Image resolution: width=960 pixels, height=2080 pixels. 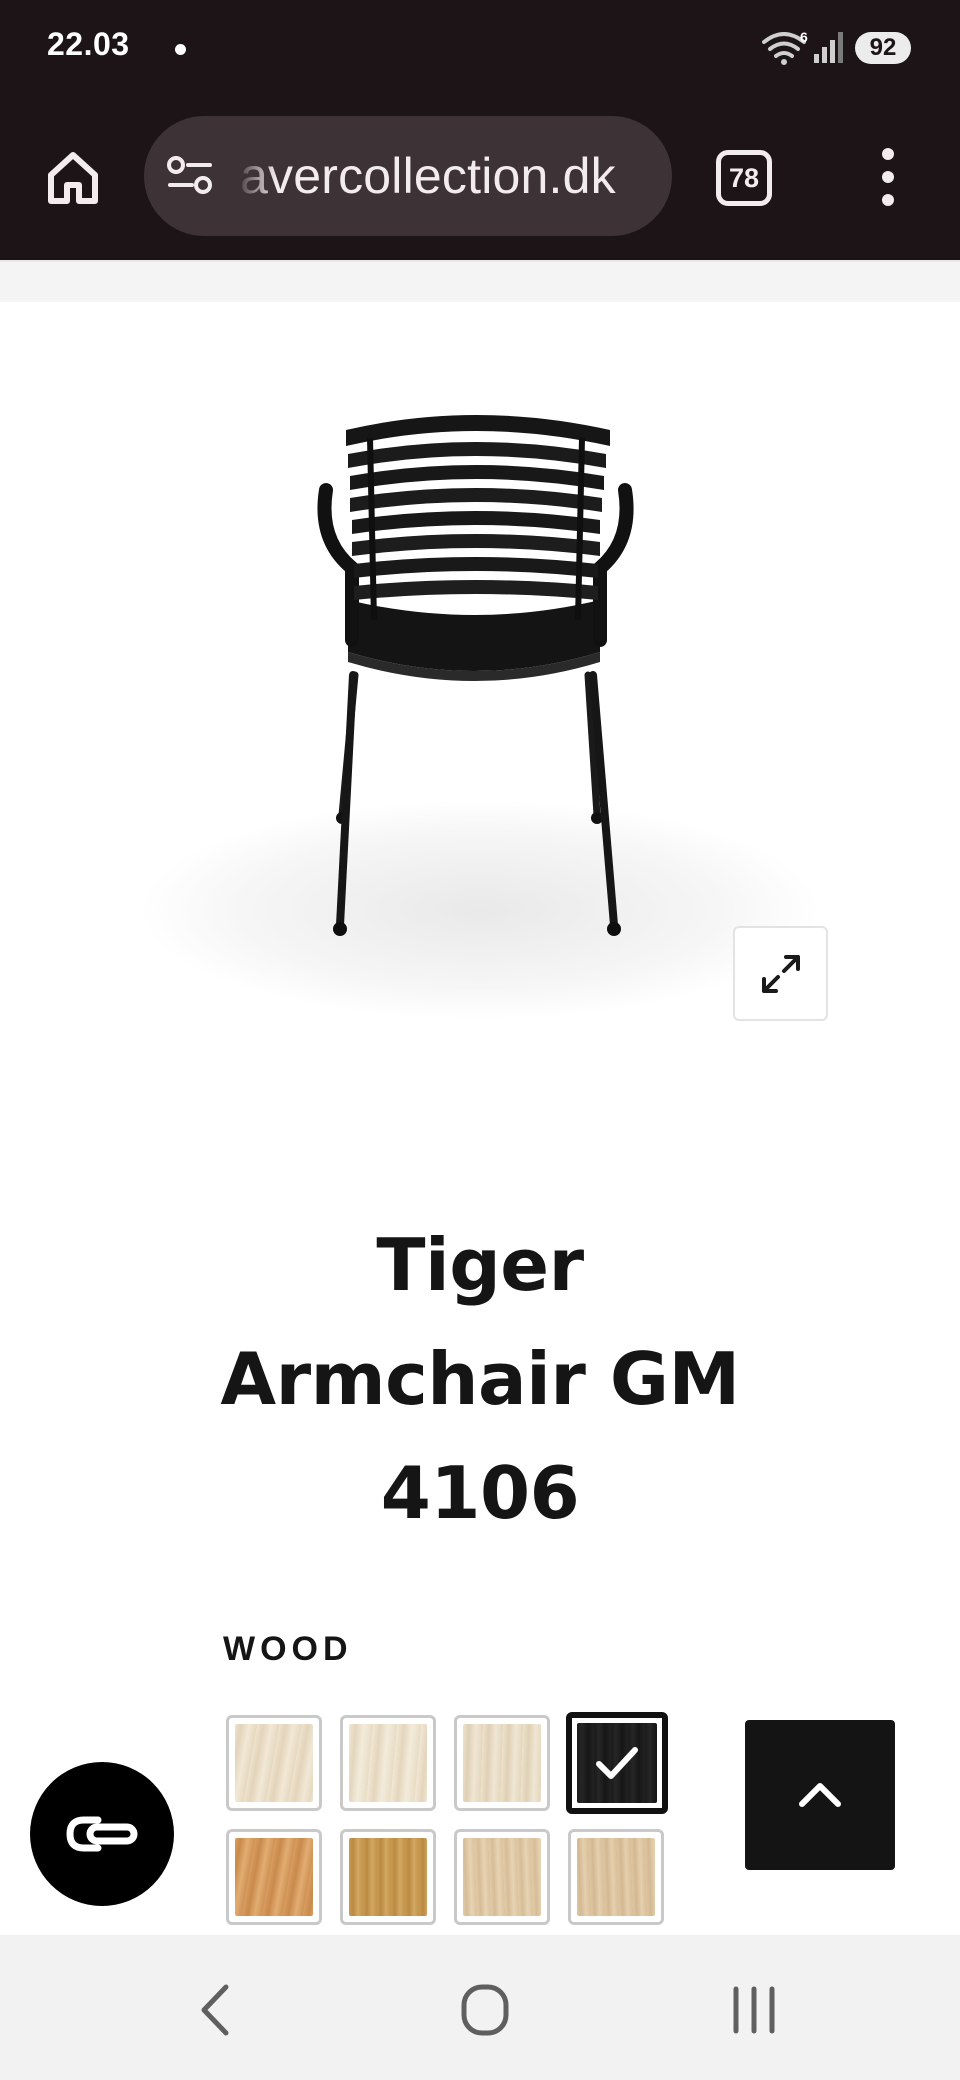 What do you see at coordinates (216, 2010) in the screenshot?
I see `back-chevron-icon` at bounding box center [216, 2010].